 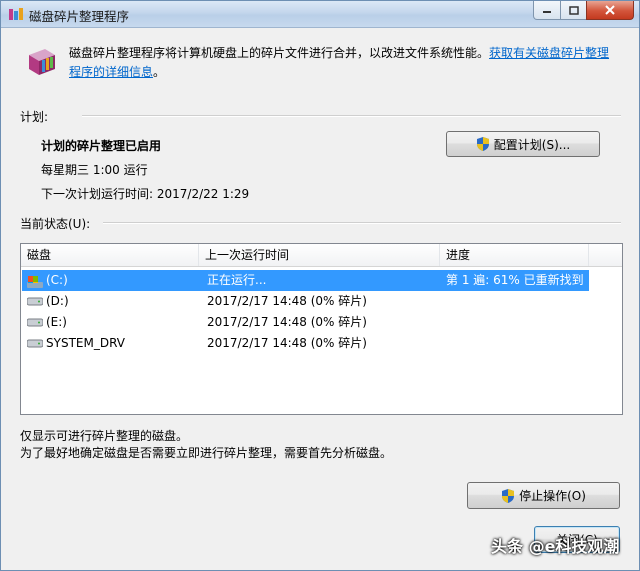 I want to click on close-window-button, so click(x=610, y=10).